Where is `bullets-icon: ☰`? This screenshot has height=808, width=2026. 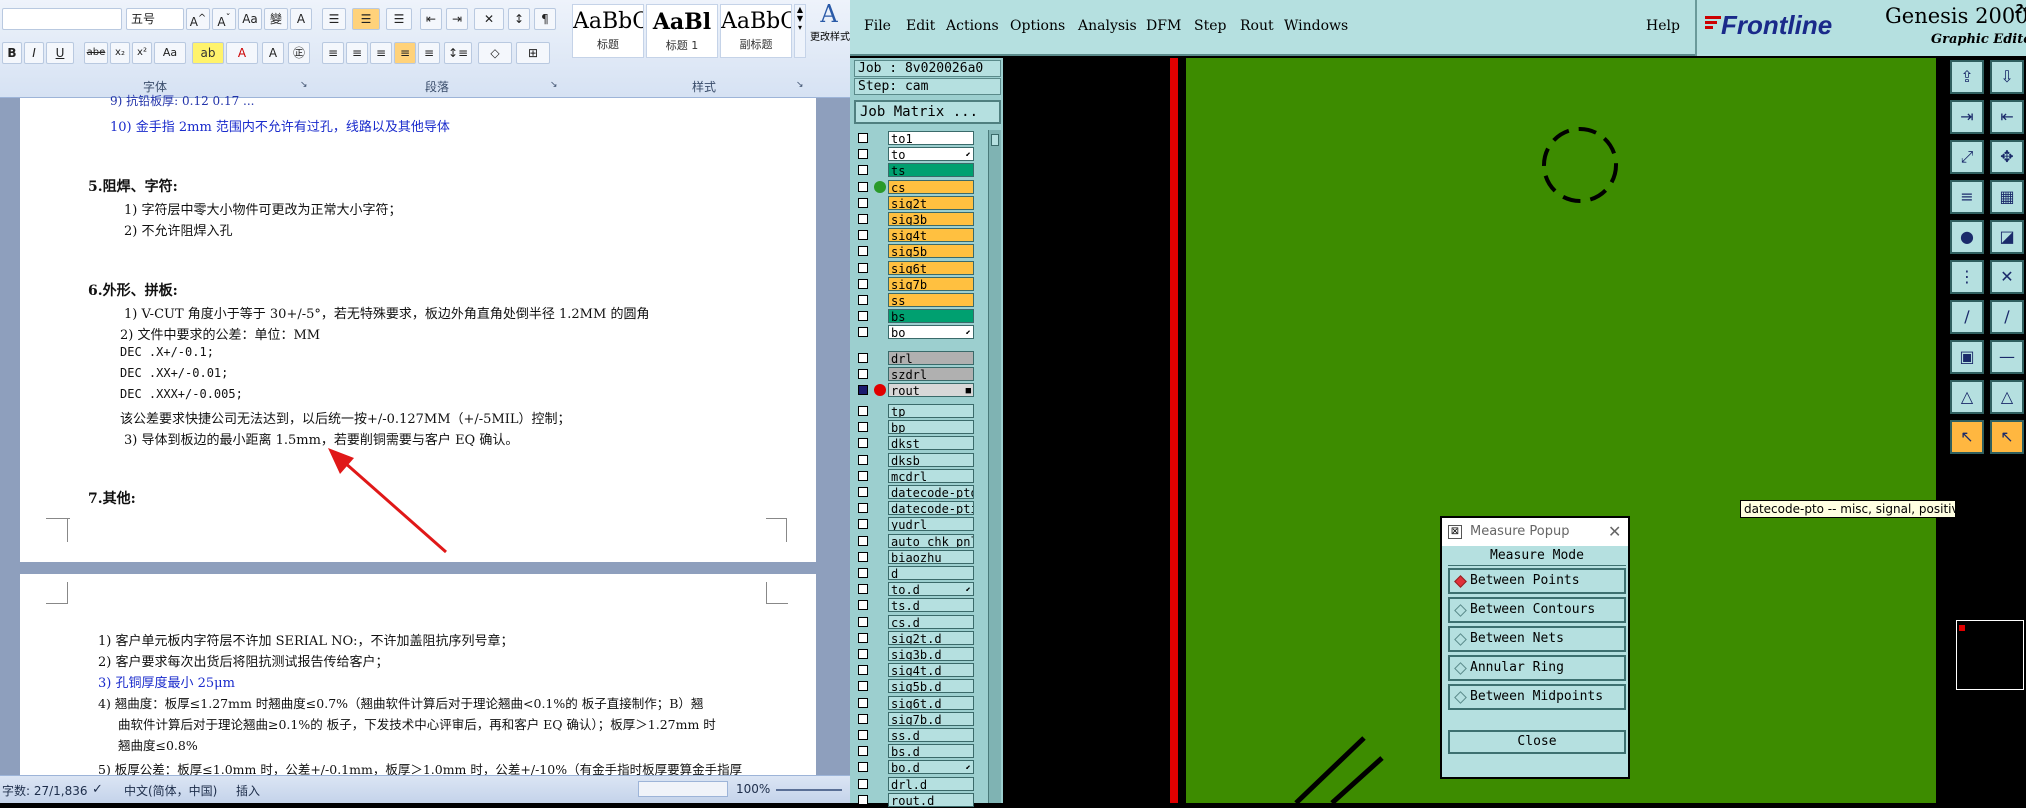 bullets-icon: ☰ is located at coordinates (334, 19).